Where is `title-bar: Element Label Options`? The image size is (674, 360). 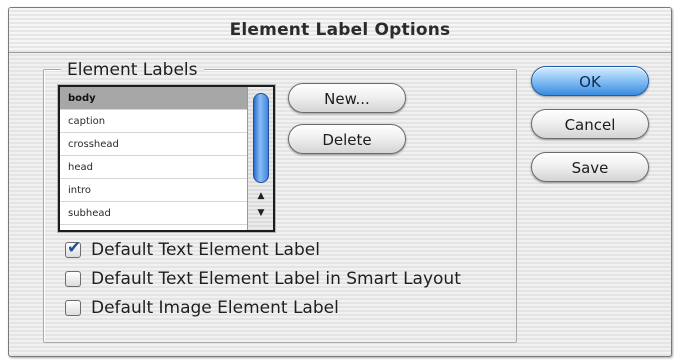
title-bar: Element Label Options is located at coordinates (340, 30).